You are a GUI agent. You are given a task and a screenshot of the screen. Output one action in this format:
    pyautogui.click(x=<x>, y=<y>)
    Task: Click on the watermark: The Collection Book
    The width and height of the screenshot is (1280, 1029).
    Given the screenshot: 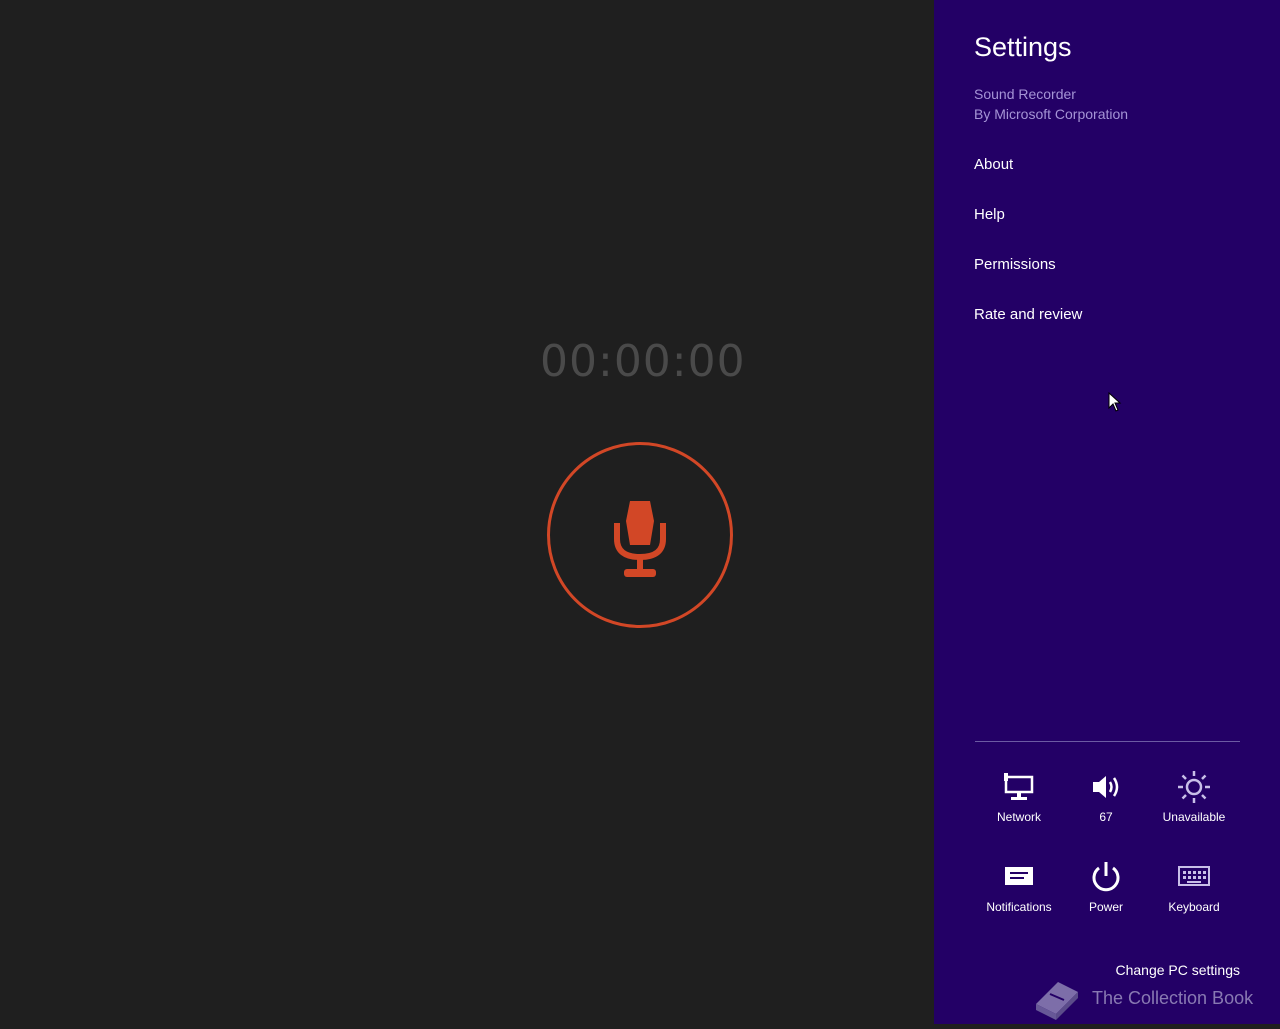 What is the action you would take?
    pyautogui.click(x=1155, y=999)
    